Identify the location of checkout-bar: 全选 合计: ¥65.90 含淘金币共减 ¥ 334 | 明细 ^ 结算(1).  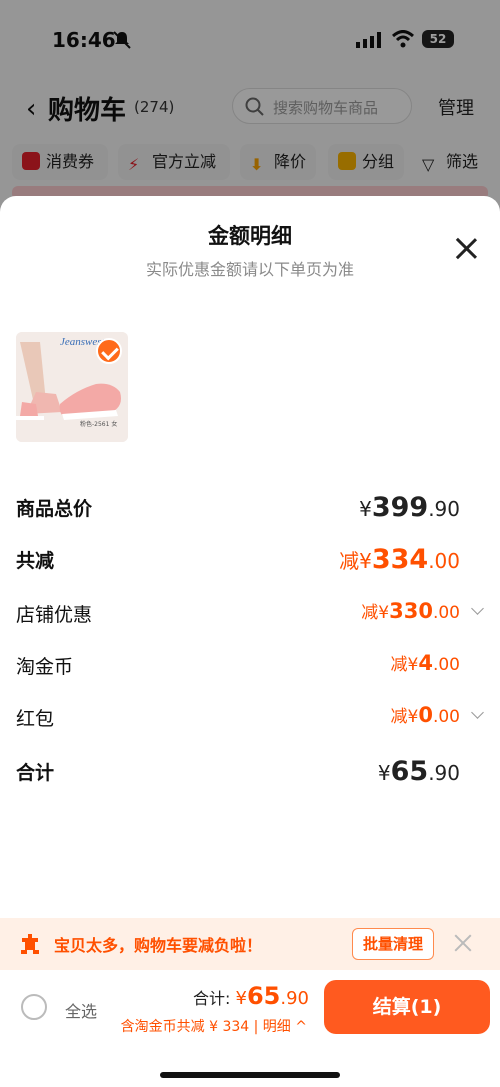
(250, 1028).